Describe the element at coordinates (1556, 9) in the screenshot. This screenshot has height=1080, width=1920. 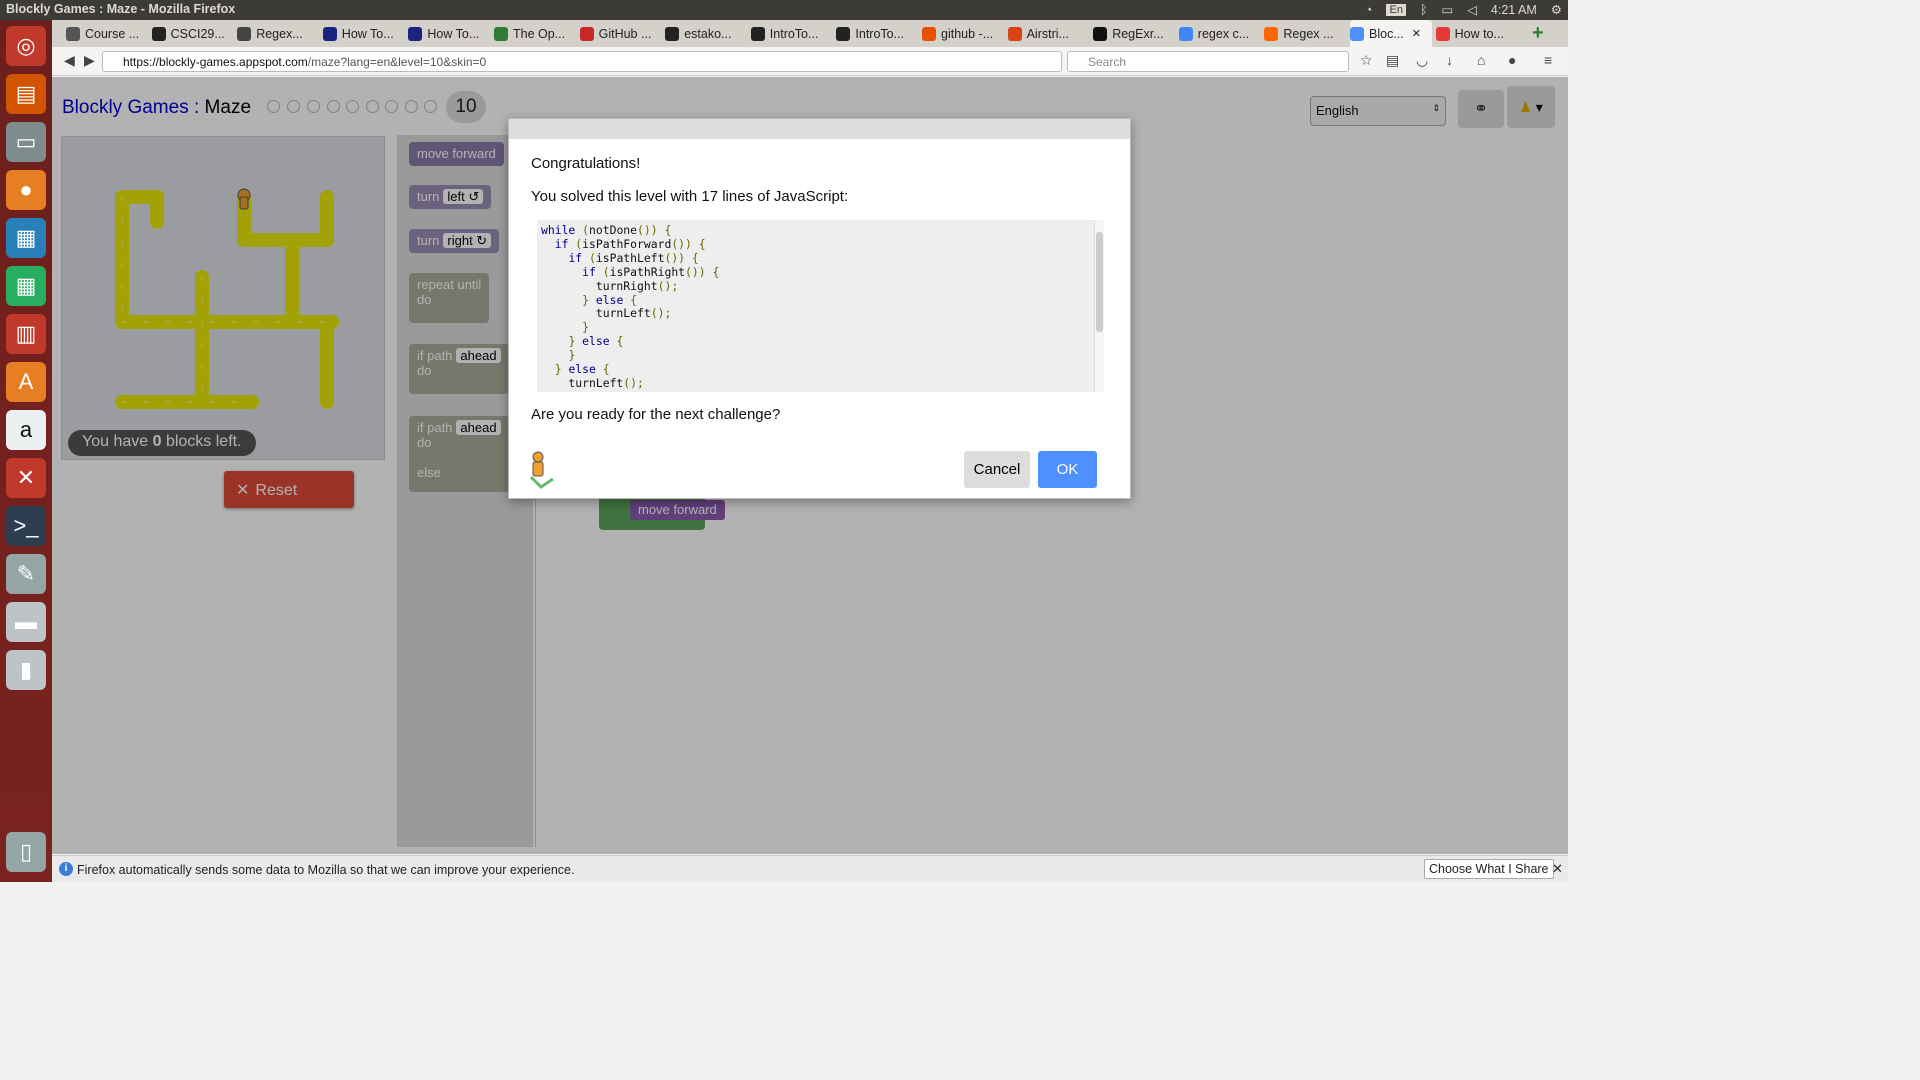
I see `gear-icon: ⚙` at that location.